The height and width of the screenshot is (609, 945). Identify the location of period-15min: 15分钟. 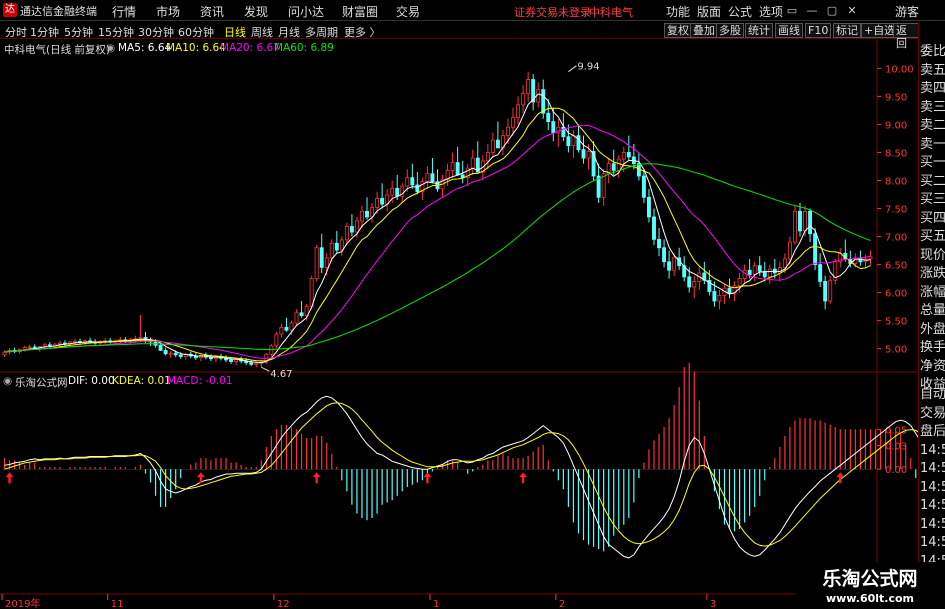
(116, 32).